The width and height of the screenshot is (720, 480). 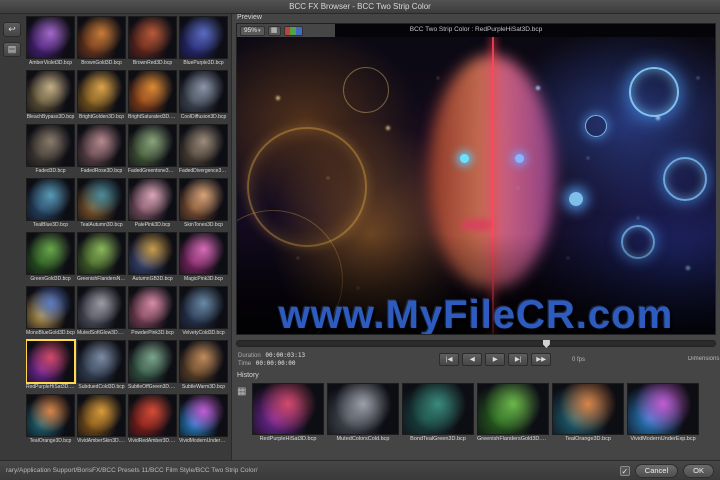 I want to click on preset-item: CoolDiffusion3D.bcp, so click(x=203, y=96).